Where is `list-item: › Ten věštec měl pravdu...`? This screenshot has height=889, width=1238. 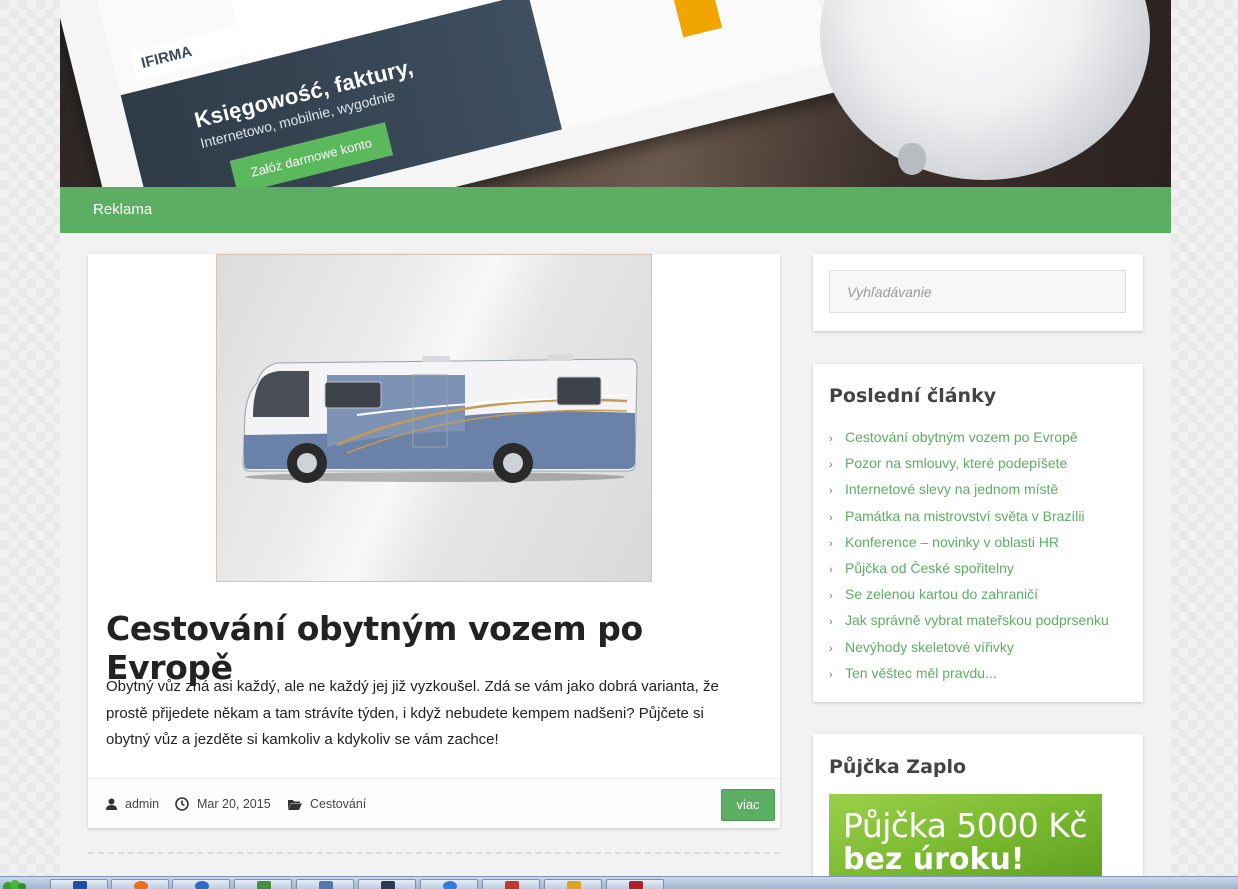 list-item: › Ten věštec měl pravdu... is located at coordinates (969, 677).